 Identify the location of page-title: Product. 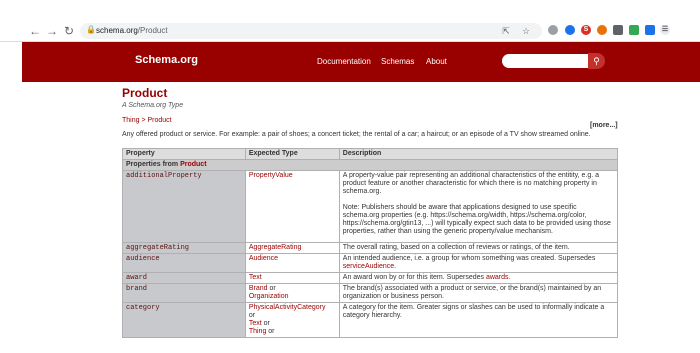
(145, 93).